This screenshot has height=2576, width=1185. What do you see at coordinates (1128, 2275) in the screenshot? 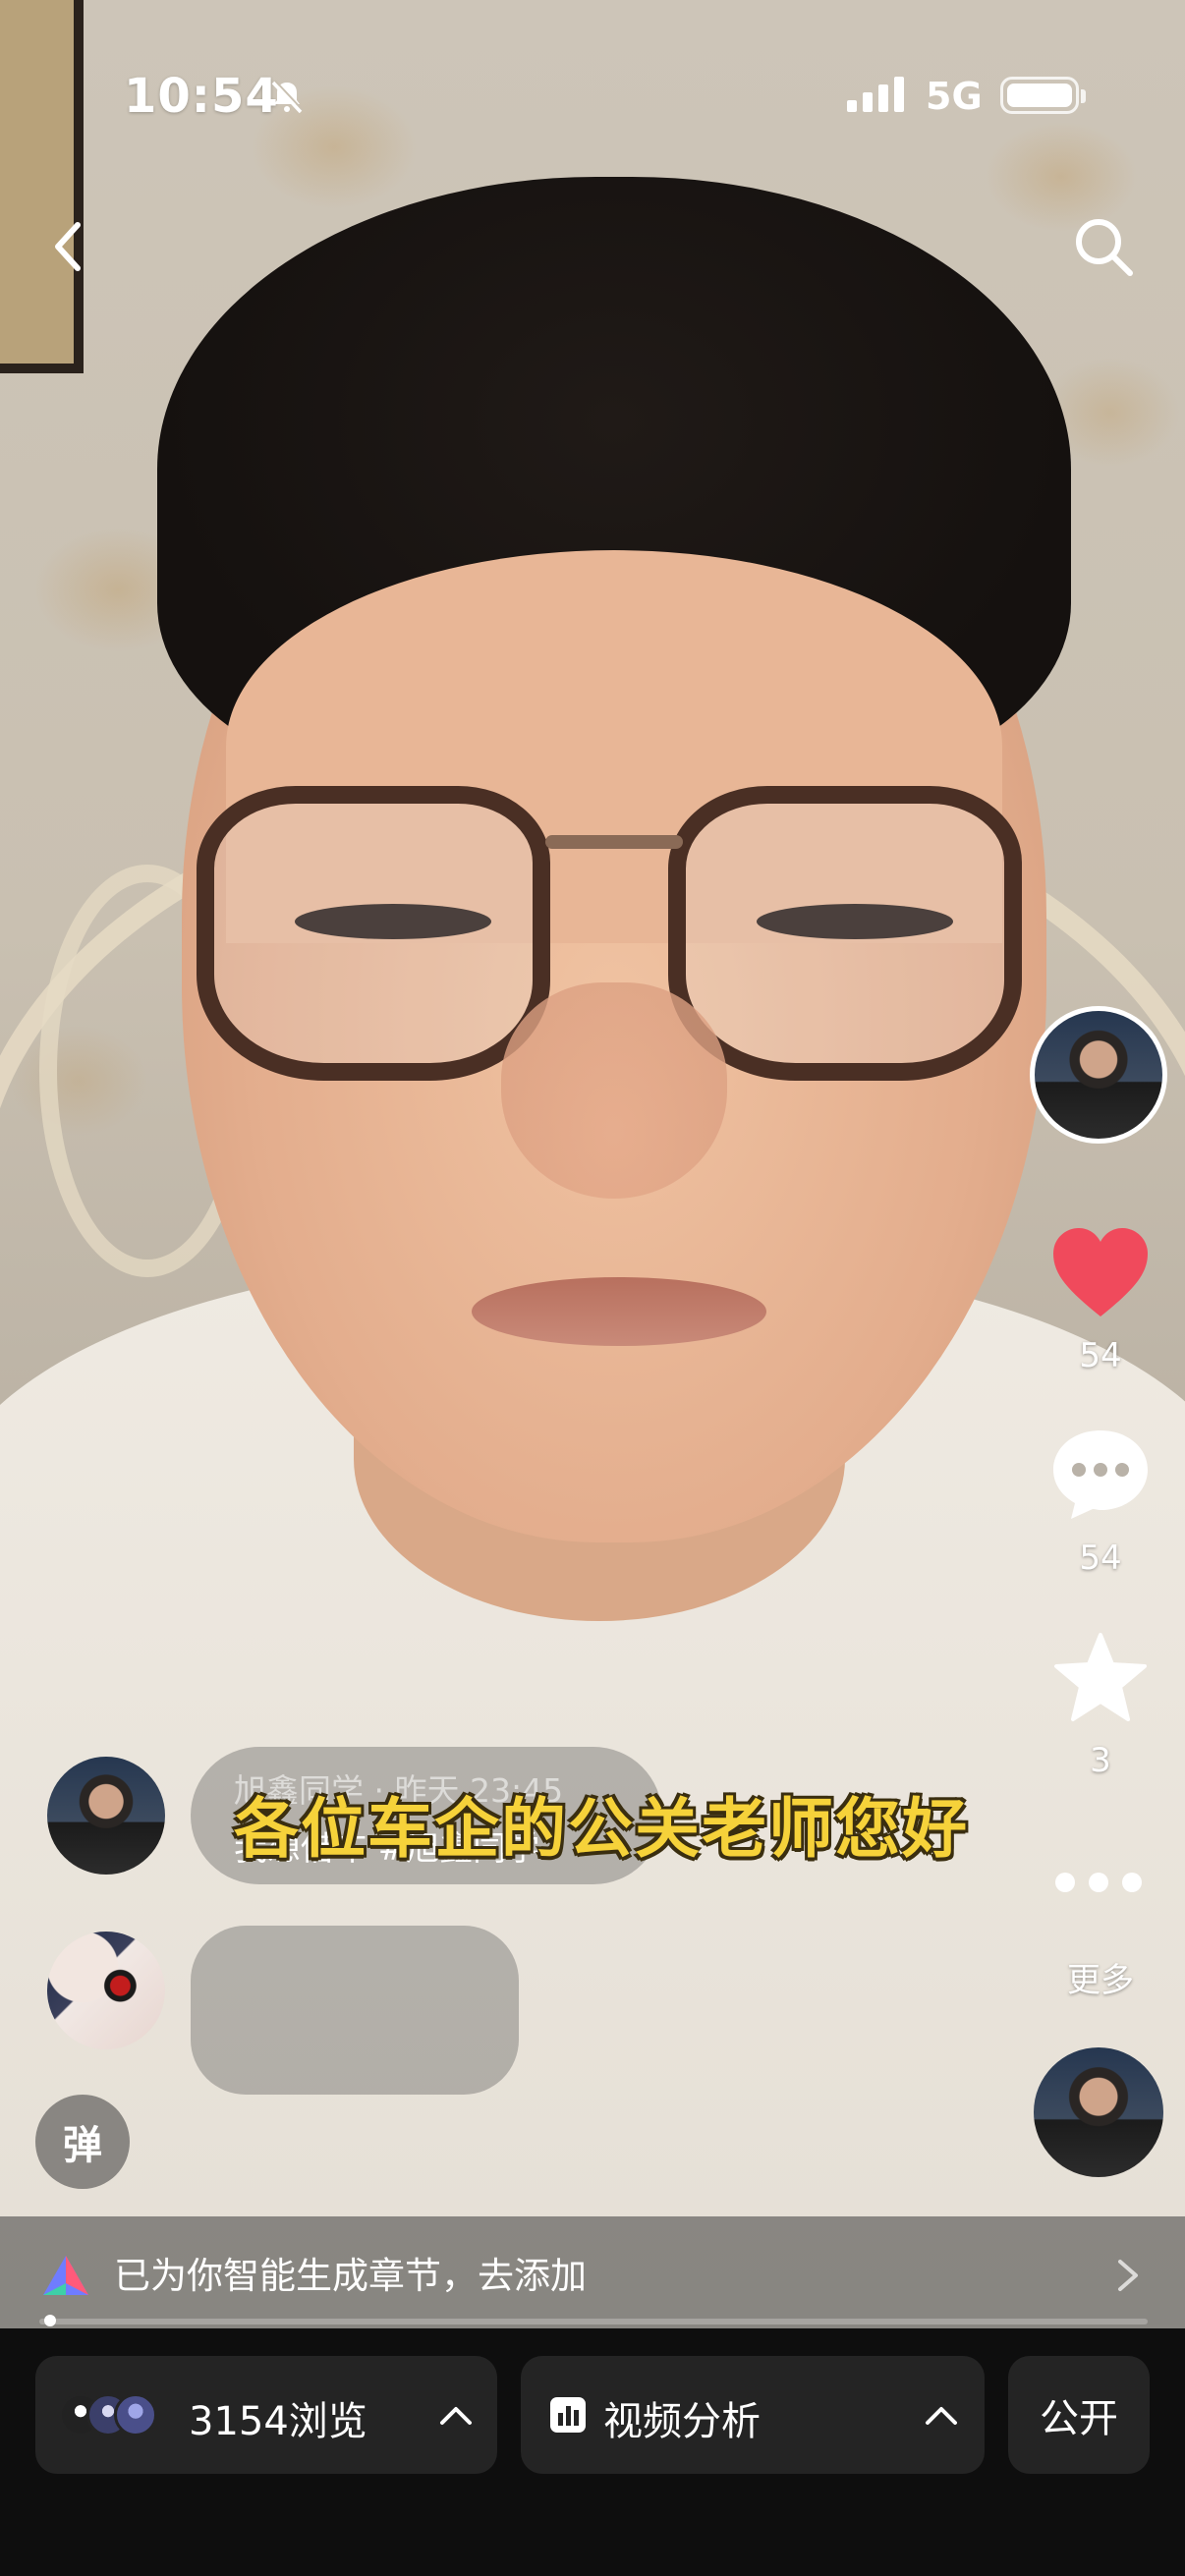
I see `chevron-right-icon` at bounding box center [1128, 2275].